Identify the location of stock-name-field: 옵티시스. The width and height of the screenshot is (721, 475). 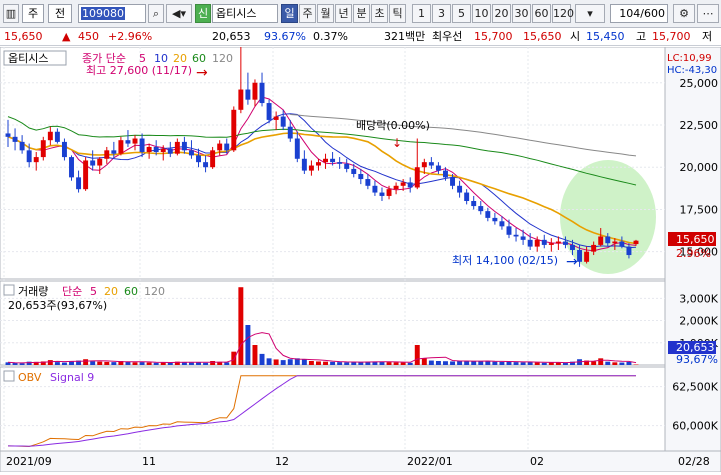
(245, 13).